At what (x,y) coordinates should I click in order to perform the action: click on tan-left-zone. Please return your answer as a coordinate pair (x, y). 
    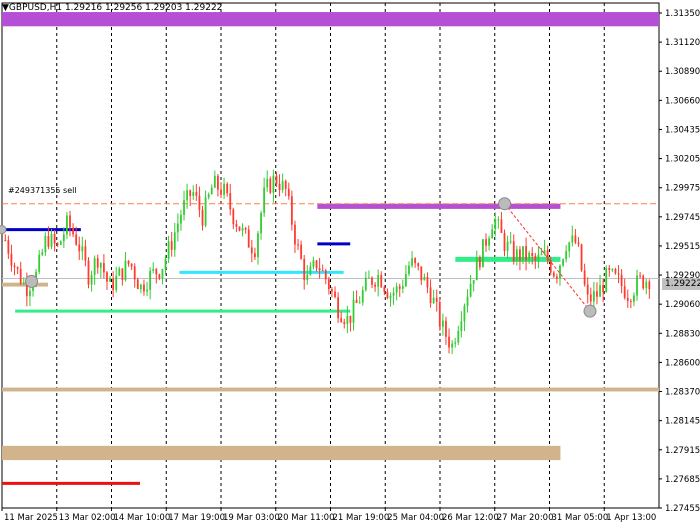
    Looking at the image, I should click on (25, 284).